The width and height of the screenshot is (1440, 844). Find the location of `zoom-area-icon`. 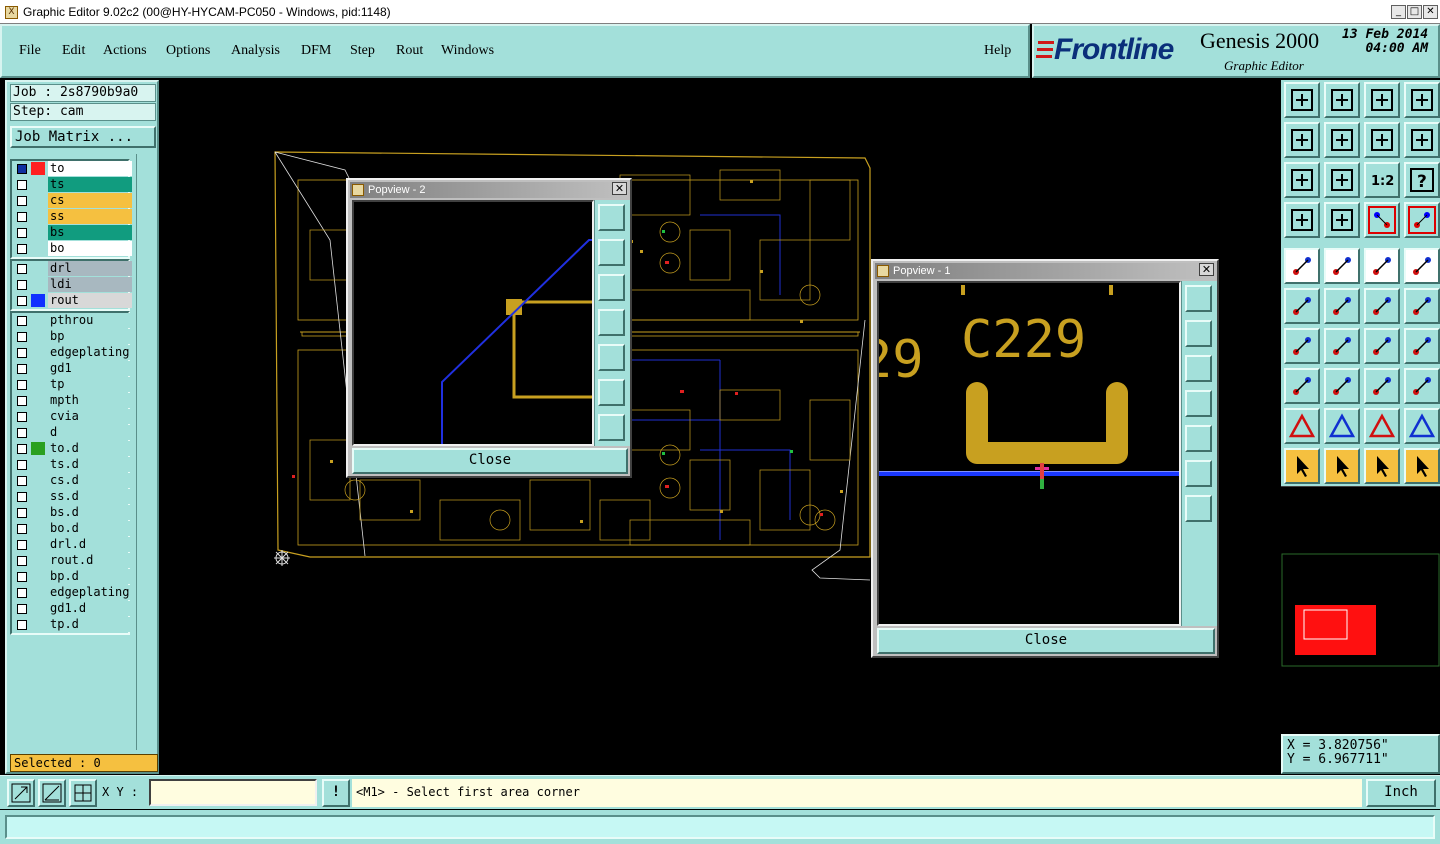

zoom-area-icon is located at coordinates (21, 793).